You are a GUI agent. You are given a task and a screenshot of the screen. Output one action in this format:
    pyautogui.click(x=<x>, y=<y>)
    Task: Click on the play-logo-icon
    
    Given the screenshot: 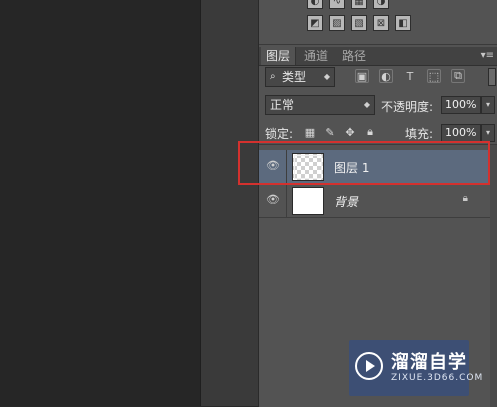 What is the action you would take?
    pyautogui.click(x=369, y=366)
    